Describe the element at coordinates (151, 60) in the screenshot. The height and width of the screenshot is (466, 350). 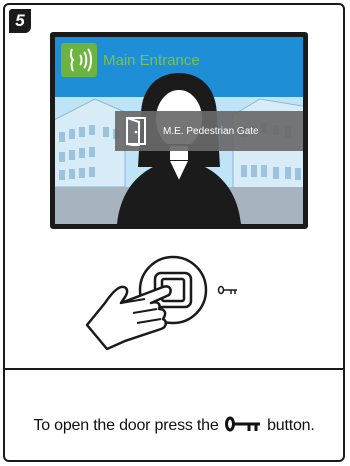
I see `screen-title: Main Entrance` at that location.